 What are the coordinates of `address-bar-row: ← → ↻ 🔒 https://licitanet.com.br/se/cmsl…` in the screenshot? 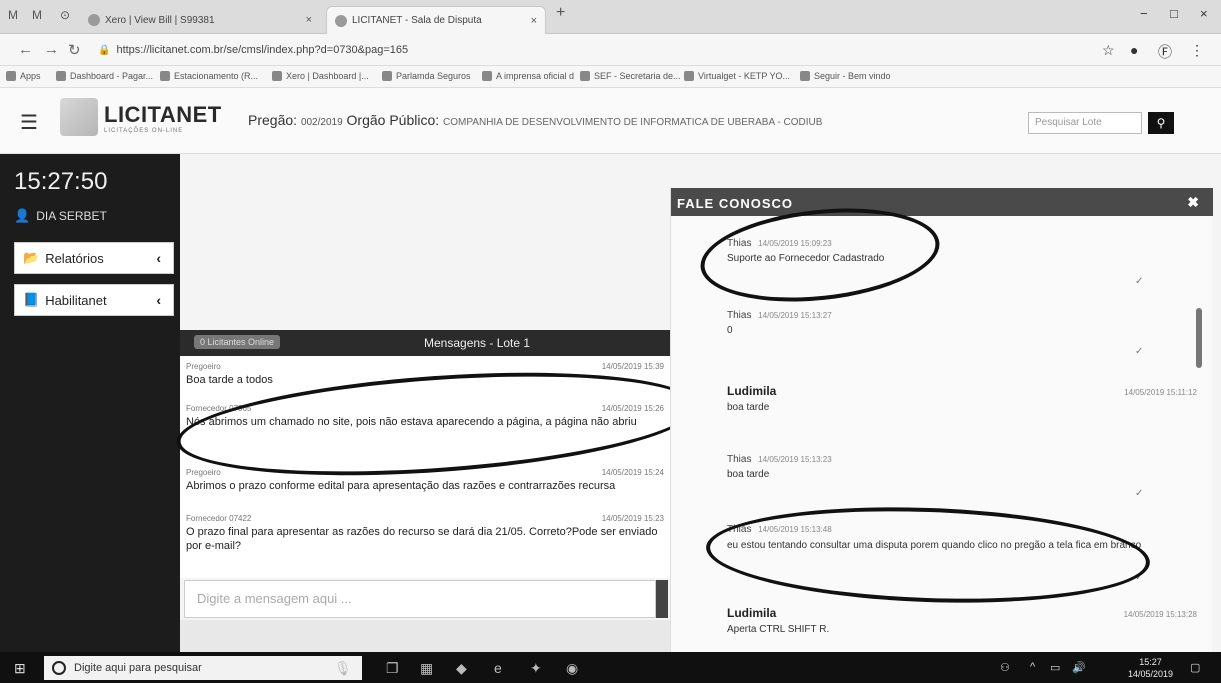 It's located at (610, 50).